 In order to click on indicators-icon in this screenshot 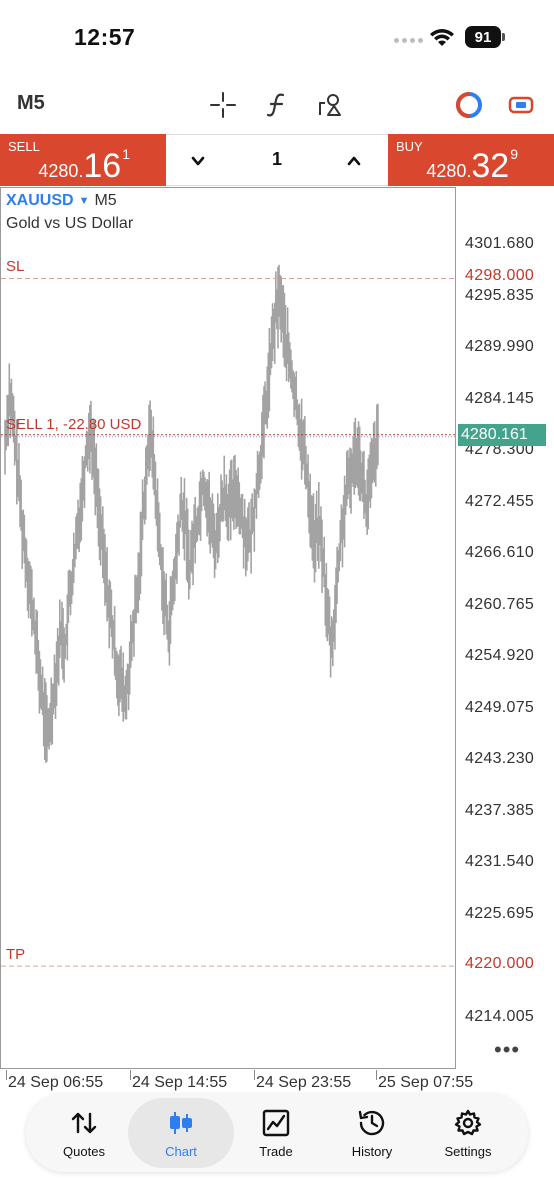, I will do `click(277, 105)`.